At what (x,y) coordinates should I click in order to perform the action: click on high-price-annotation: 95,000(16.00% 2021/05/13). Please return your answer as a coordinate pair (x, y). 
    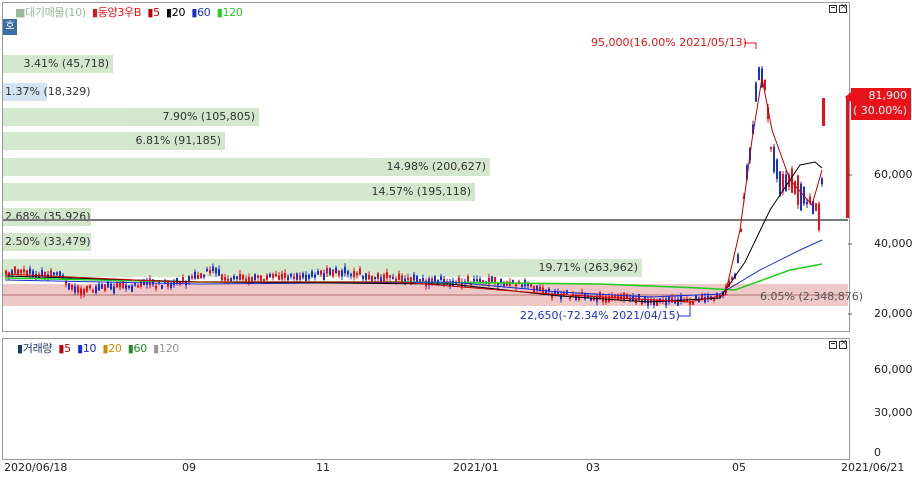
    Looking at the image, I should click on (669, 42).